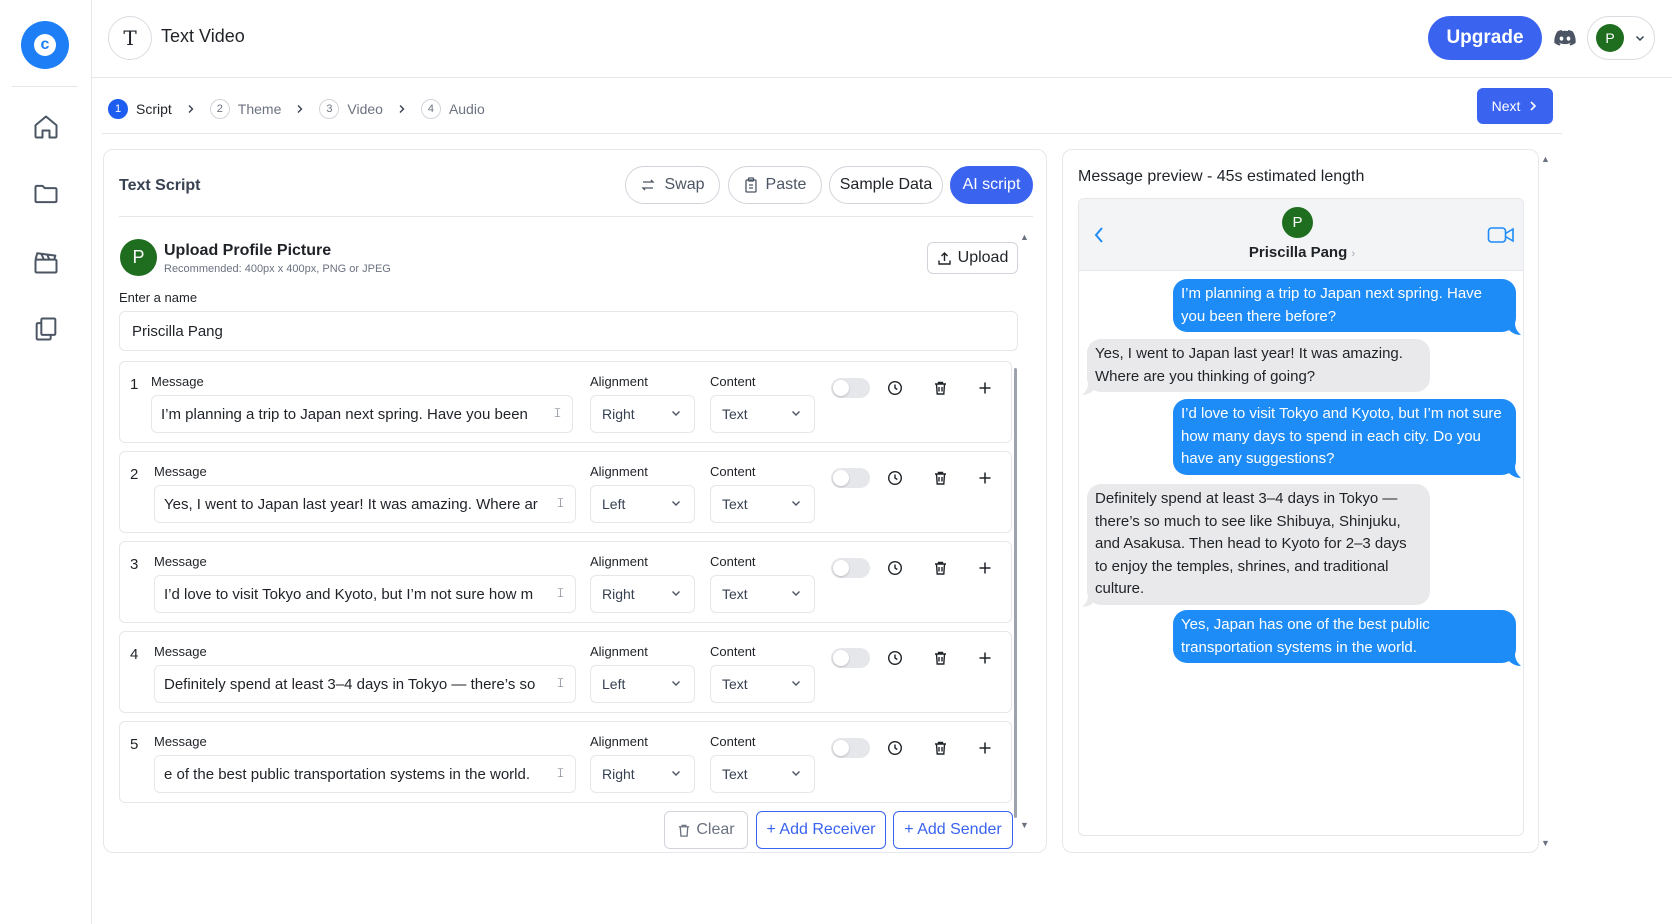 The image size is (1672, 924). I want to click on sidebar-item-templates, so click(46, 329).